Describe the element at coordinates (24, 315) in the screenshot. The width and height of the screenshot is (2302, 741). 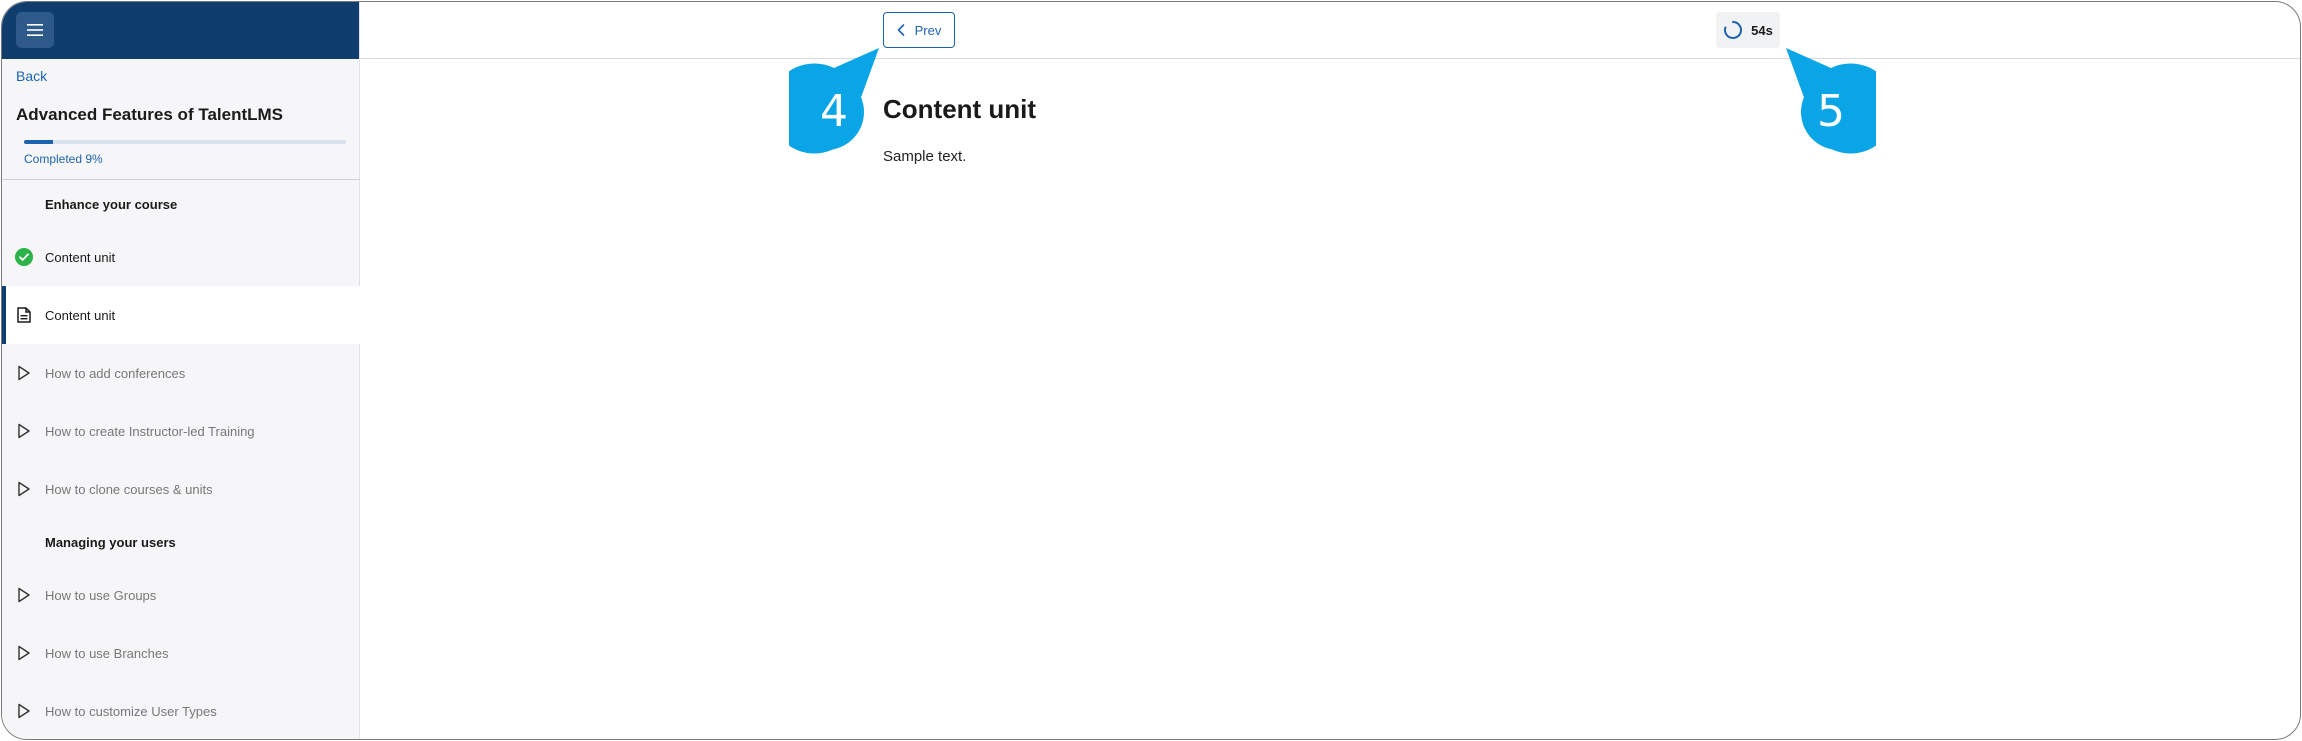
I see `document-icon` at that location.